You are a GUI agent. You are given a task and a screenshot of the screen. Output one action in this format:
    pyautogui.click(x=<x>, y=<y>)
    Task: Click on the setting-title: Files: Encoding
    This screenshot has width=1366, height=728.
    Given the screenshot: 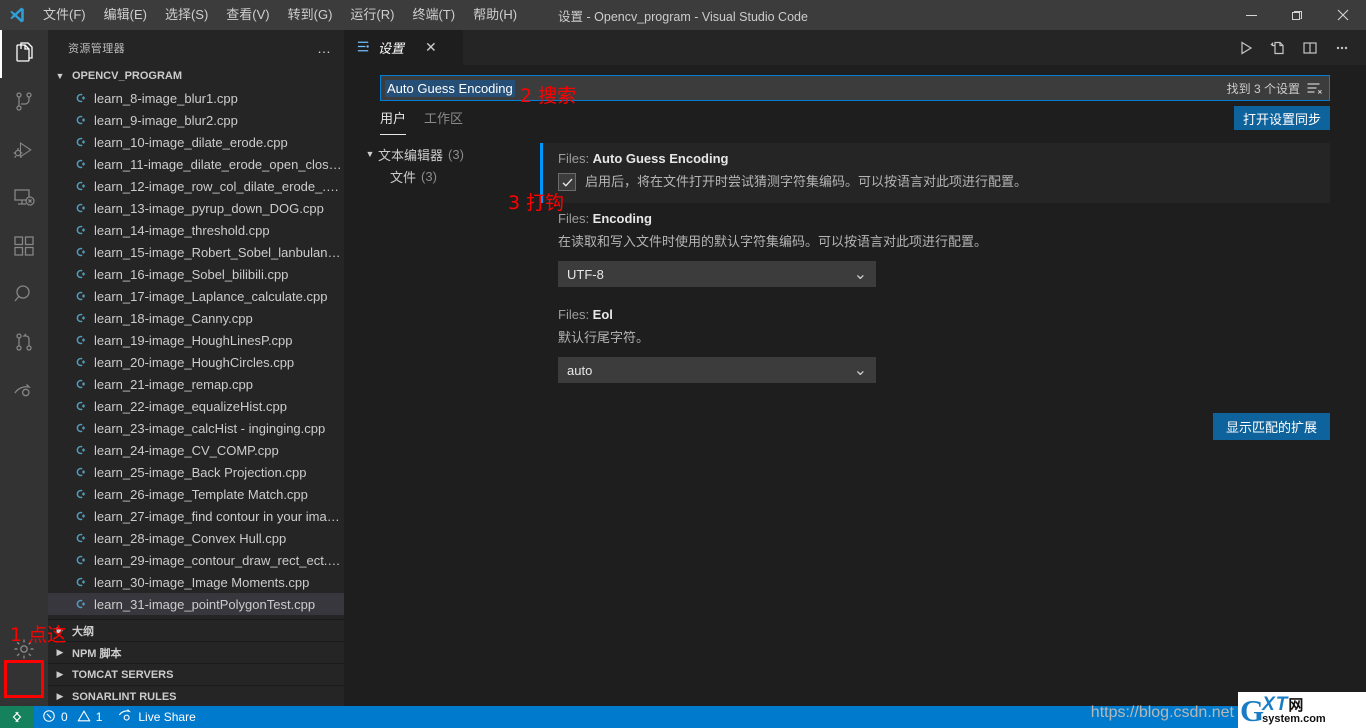 What is the action you would take?
    pyautogui.click(x=944, y=218)
    